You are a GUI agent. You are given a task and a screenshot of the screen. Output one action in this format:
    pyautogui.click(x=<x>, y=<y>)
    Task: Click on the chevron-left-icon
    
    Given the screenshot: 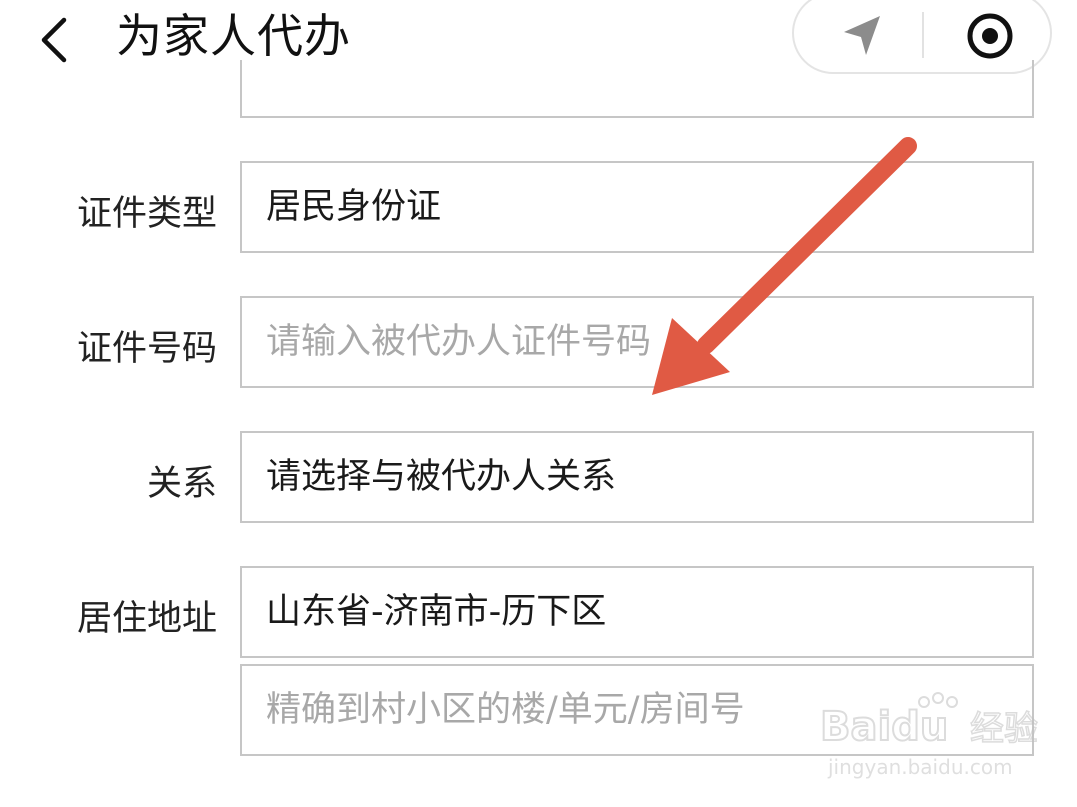 What is the action you would take?
    pyautogui.click(x=54, y=40)
    